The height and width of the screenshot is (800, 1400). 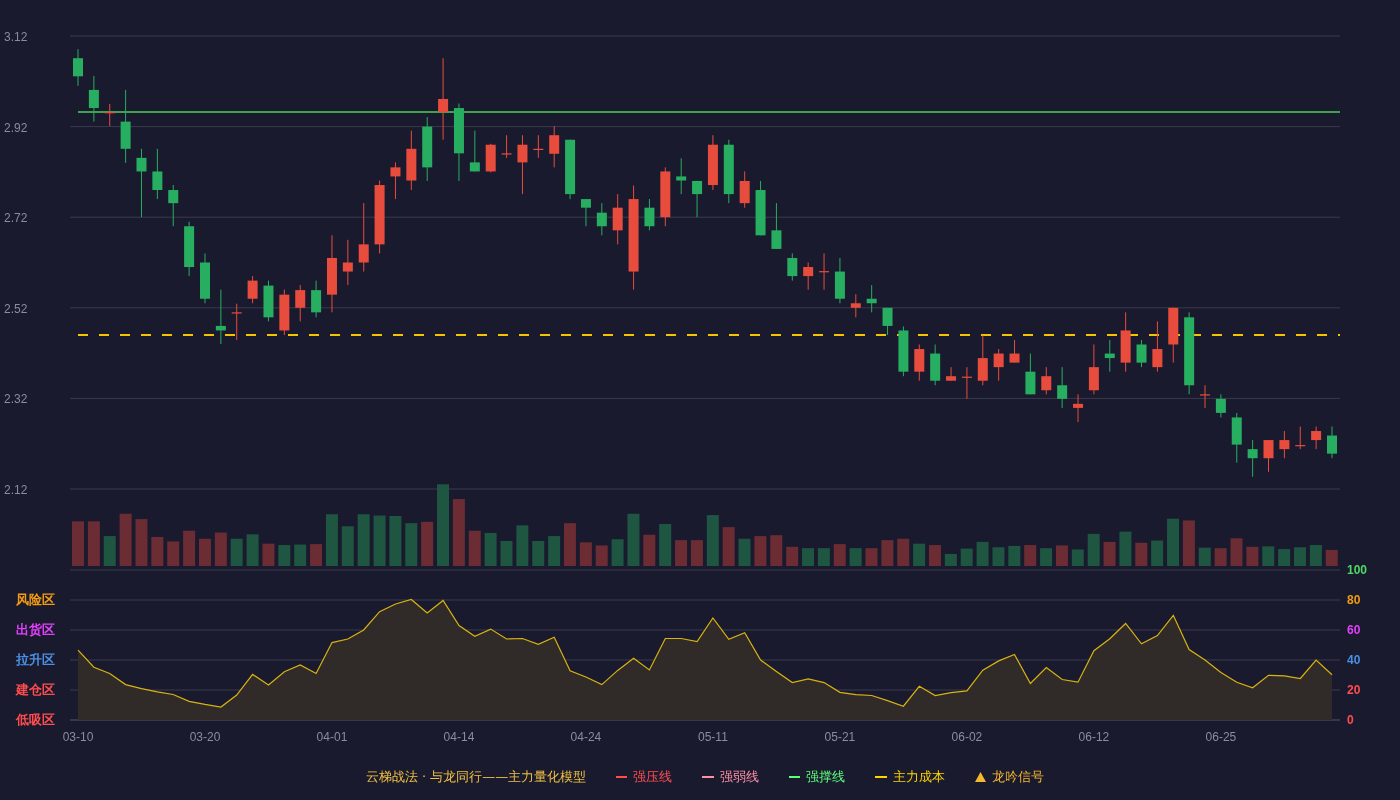 I want to click on legend-label: 强撑线, so click(x=826, y=777).